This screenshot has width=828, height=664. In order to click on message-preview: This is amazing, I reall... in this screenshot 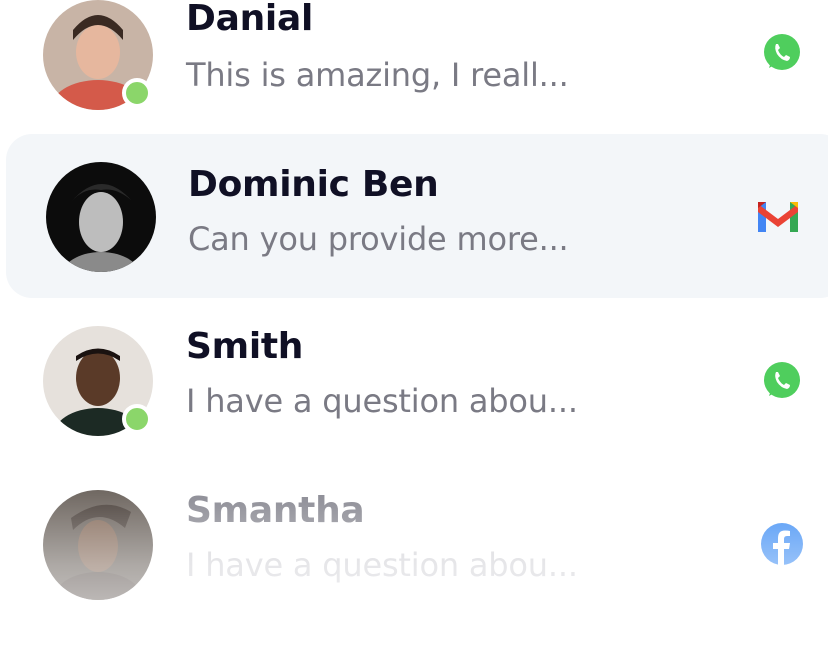, I will do `click(377, 75)`.